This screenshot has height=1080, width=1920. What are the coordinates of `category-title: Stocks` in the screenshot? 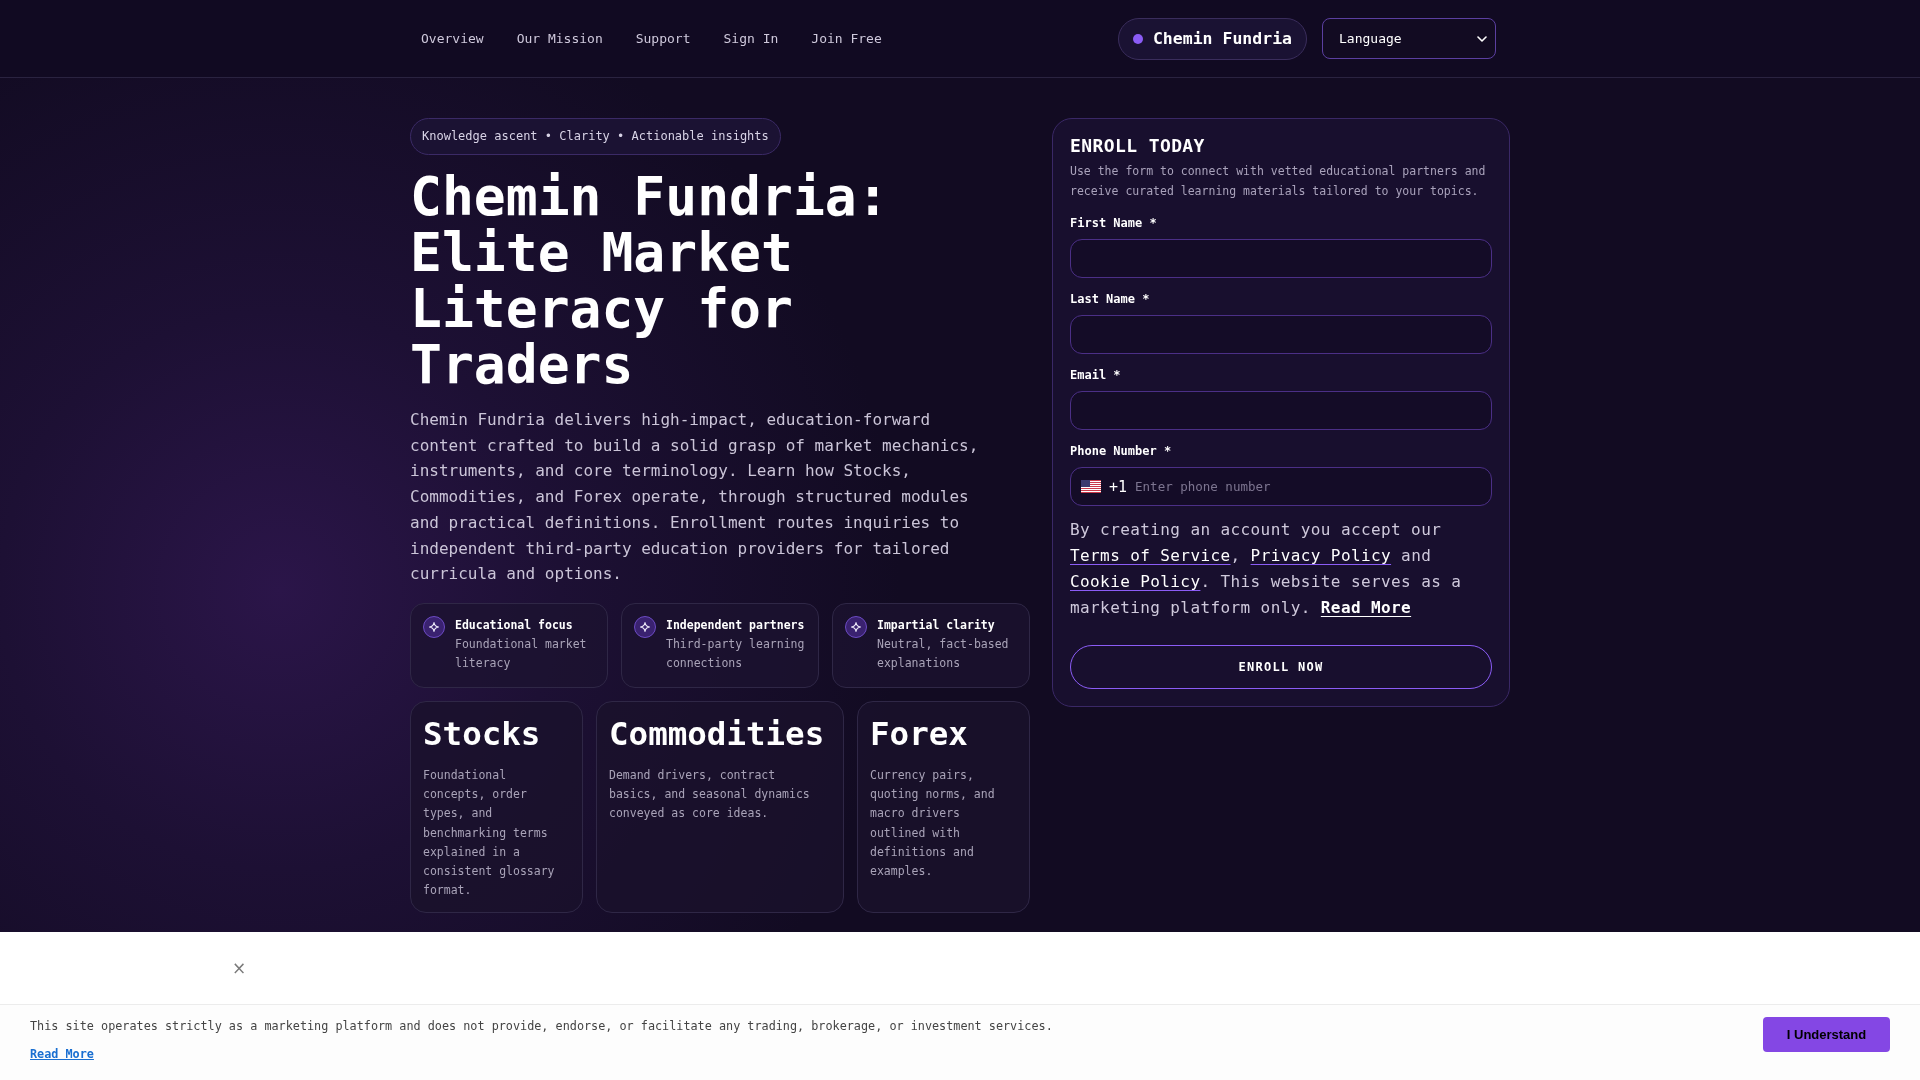 It's located at (482, 733).